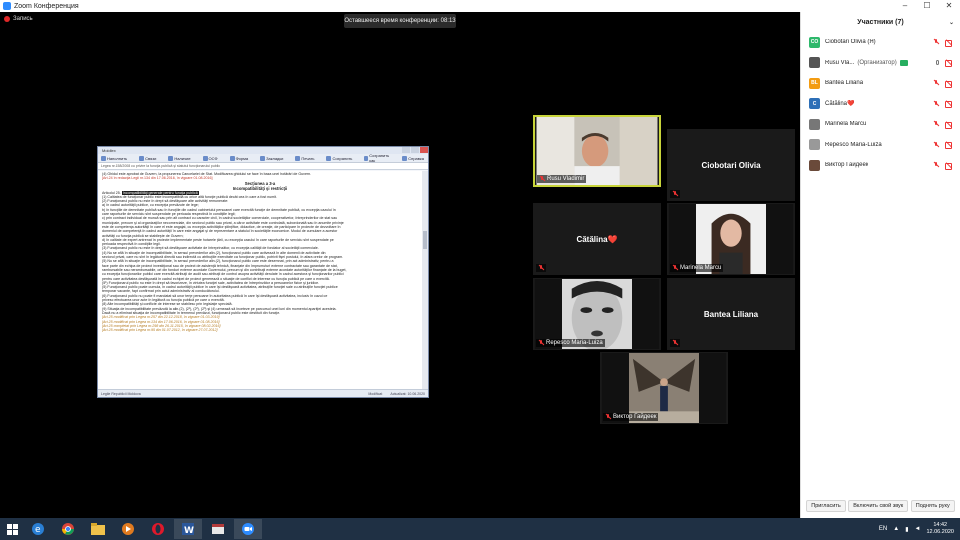  What do you see at coordinates (940, 529) in the screenshot?
I see `taskbar-clock: 14:42 12.06.2020` at bounding box center [940, 529].